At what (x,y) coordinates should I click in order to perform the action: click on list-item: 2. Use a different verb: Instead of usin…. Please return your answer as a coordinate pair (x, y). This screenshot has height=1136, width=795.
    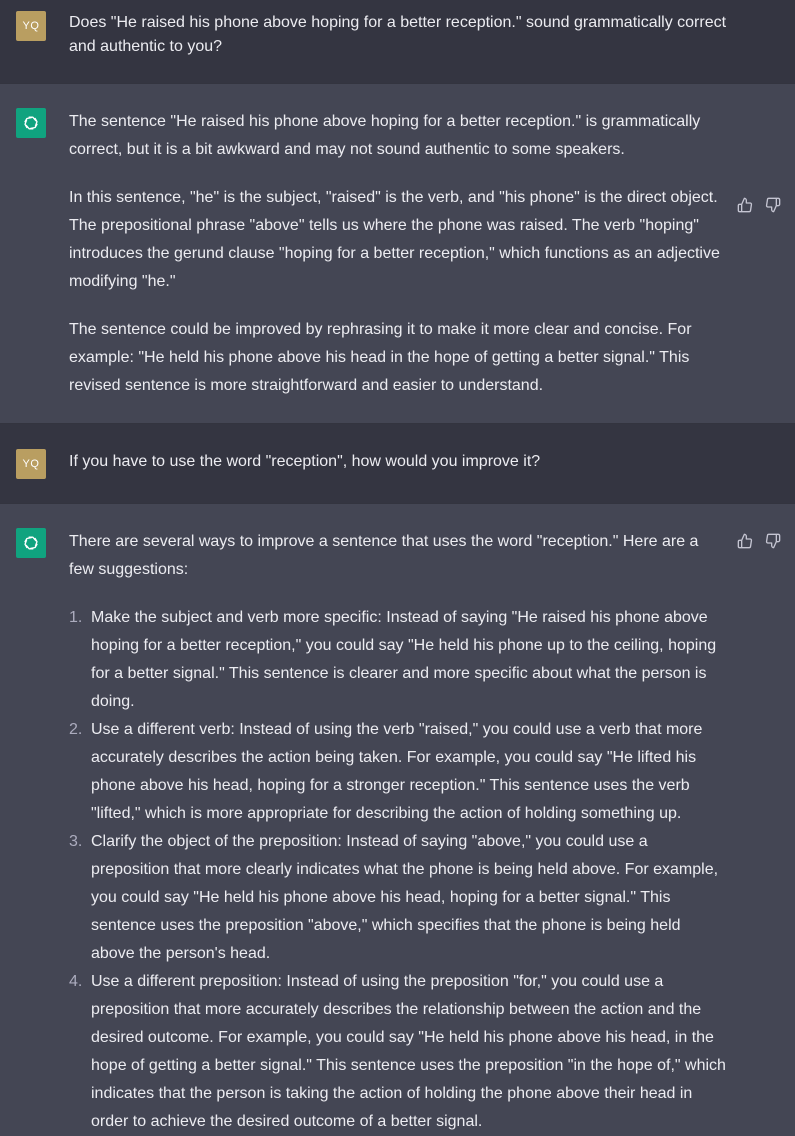
    Looking at the image, I should click on (398, 772).